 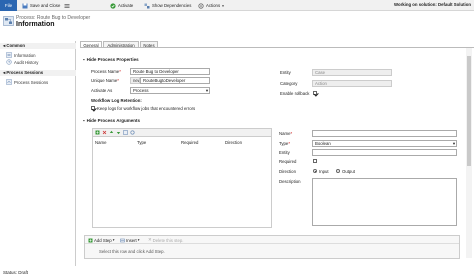 I want to click on entity-label: Entity, so click(x=285, y=72).